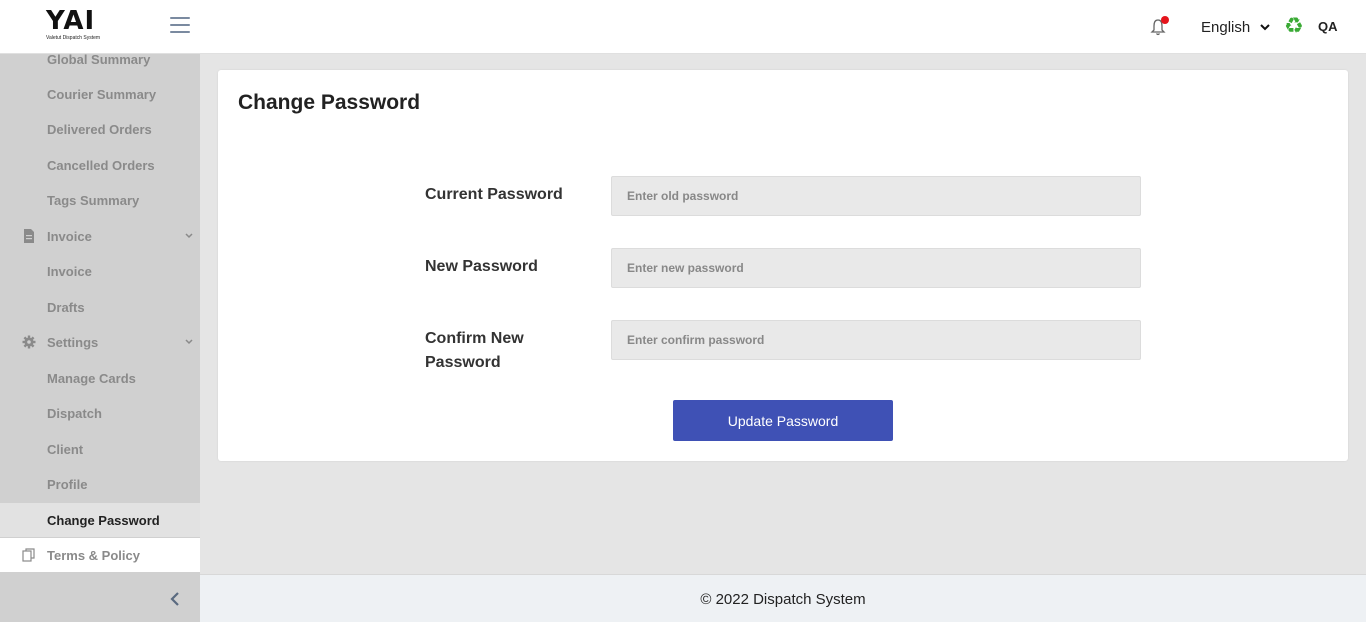 Image resolution: width=1366 pixels, height=622 pixels. What do you see at coordinates (28, 555) in the screenshot?
I see `copy-icon` at bounding box center [28, 555].